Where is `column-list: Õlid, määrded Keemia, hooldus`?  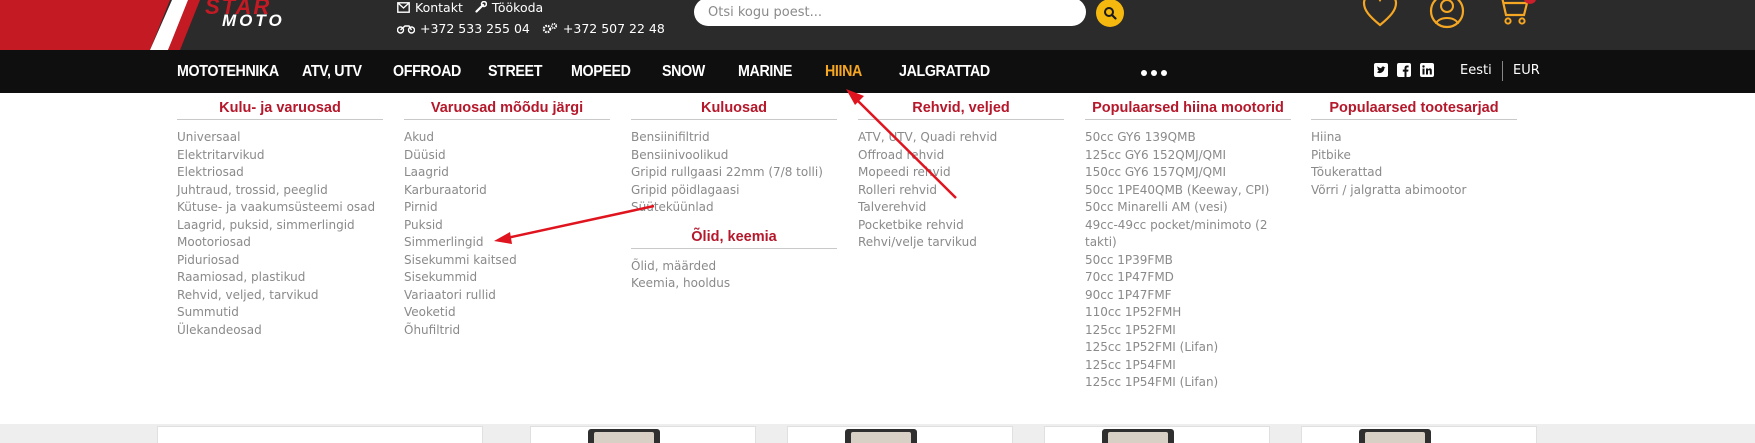 column-list: Õlid, määrded Keemia, hooldus is located at coordinates (734, 275).